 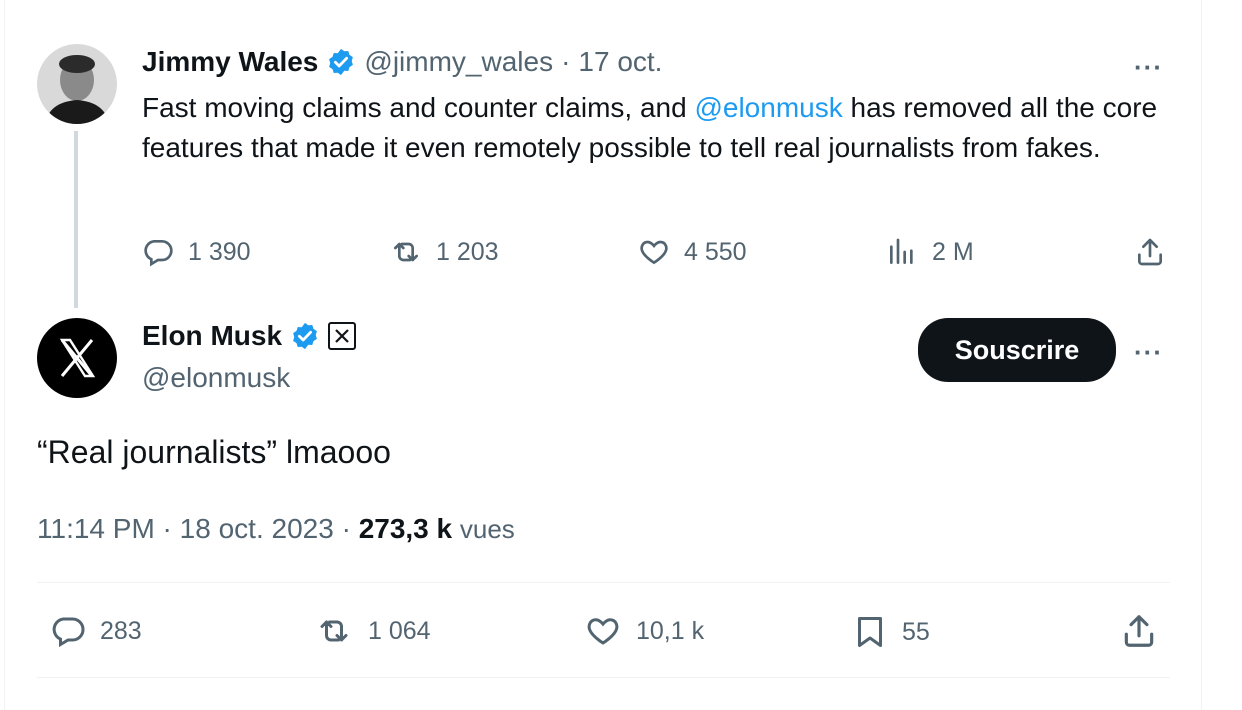 I want to click on avatar-jimmy-wales, so click(x=77, y=84).